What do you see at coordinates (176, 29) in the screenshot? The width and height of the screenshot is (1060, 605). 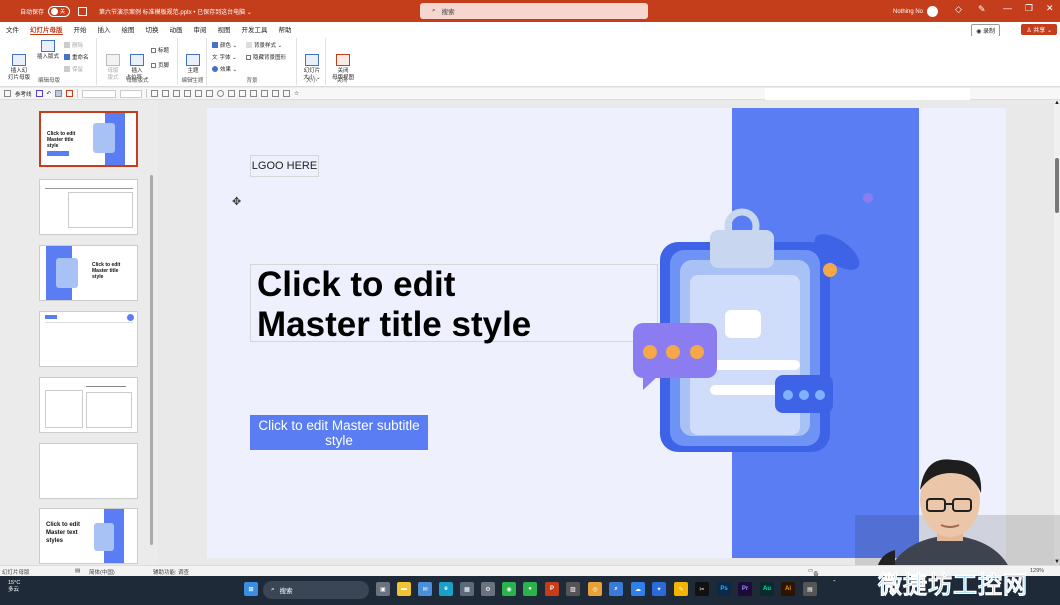 I see `tab-animations: 动画` at bounding box center [176, 29].